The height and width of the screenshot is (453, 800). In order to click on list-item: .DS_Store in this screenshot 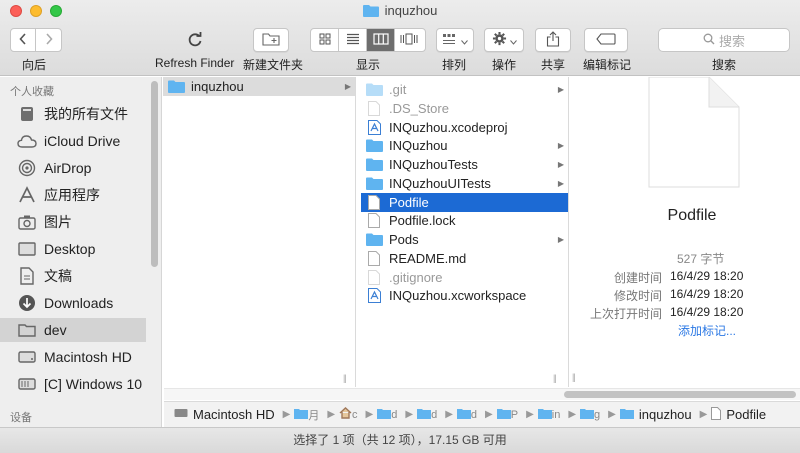, I will do `click(464, 108)`.